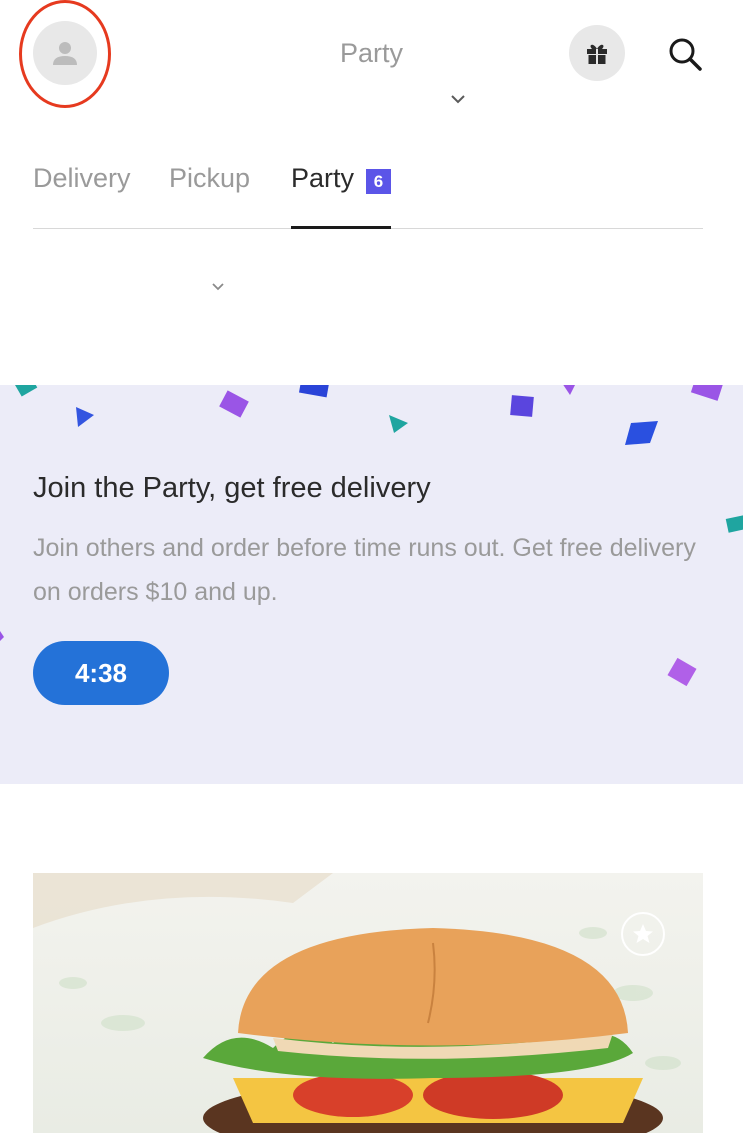  I want to click on location-title: Party, so click(371, 53).